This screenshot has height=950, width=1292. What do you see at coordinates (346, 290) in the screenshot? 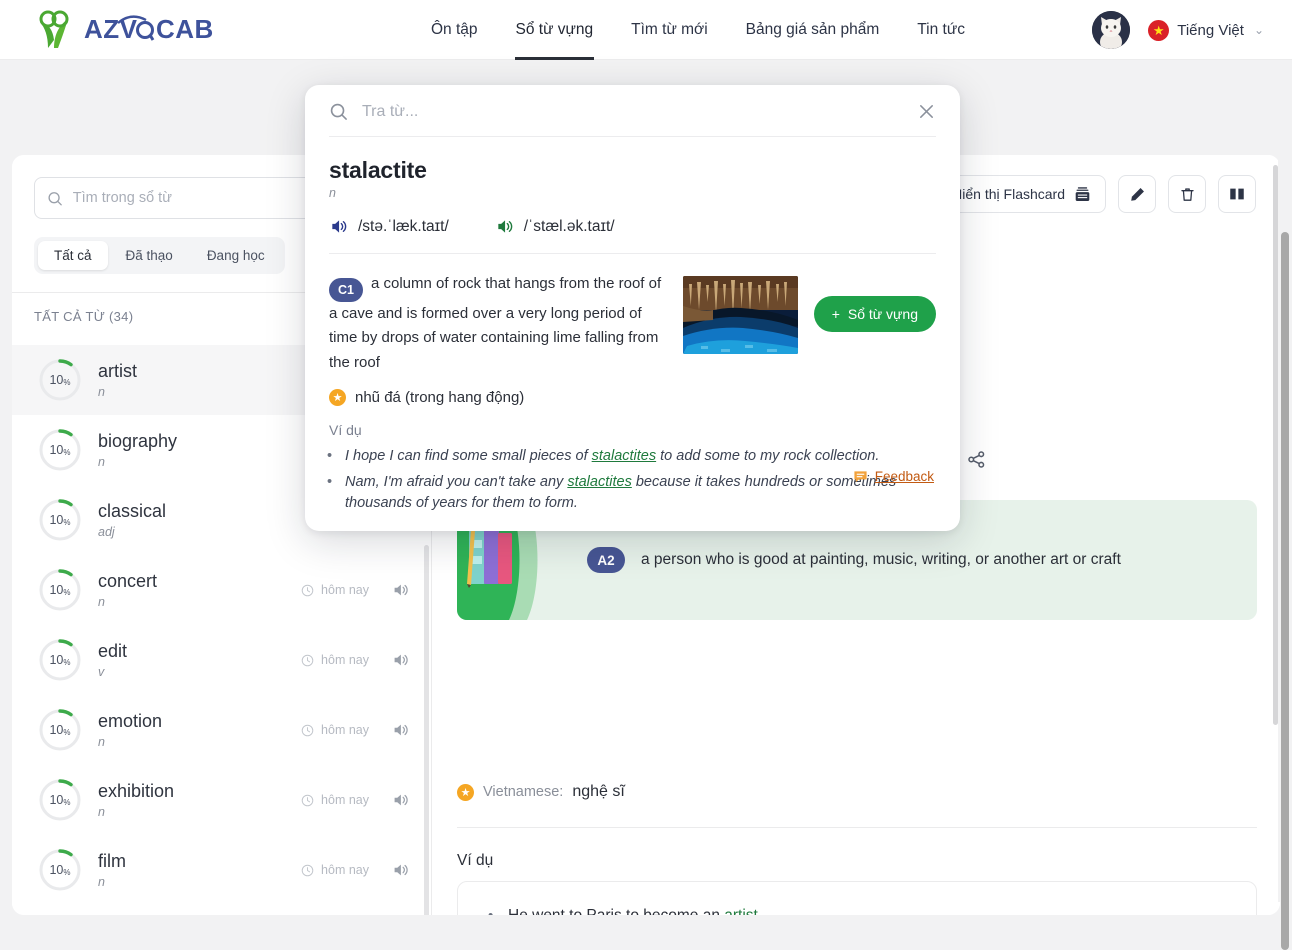
I see `cefr-badge: C1` at bounding box center [346, 290].